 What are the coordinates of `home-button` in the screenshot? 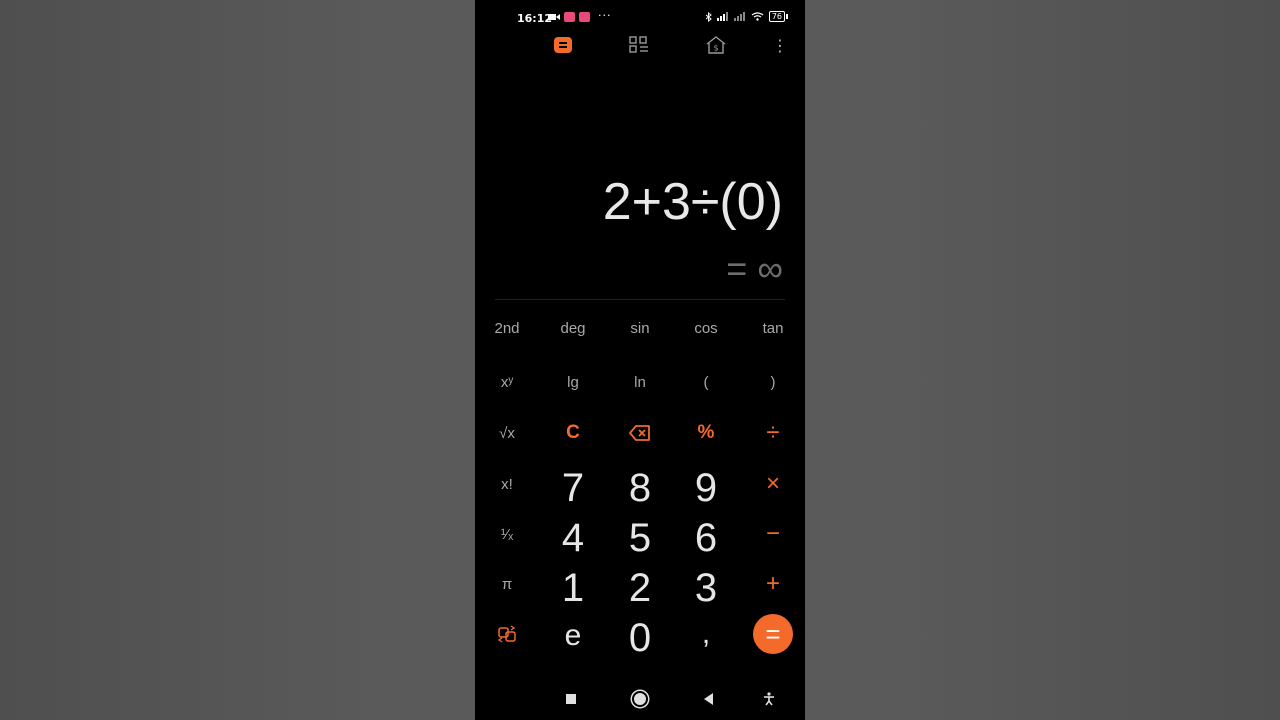 It's located at (640, 699).